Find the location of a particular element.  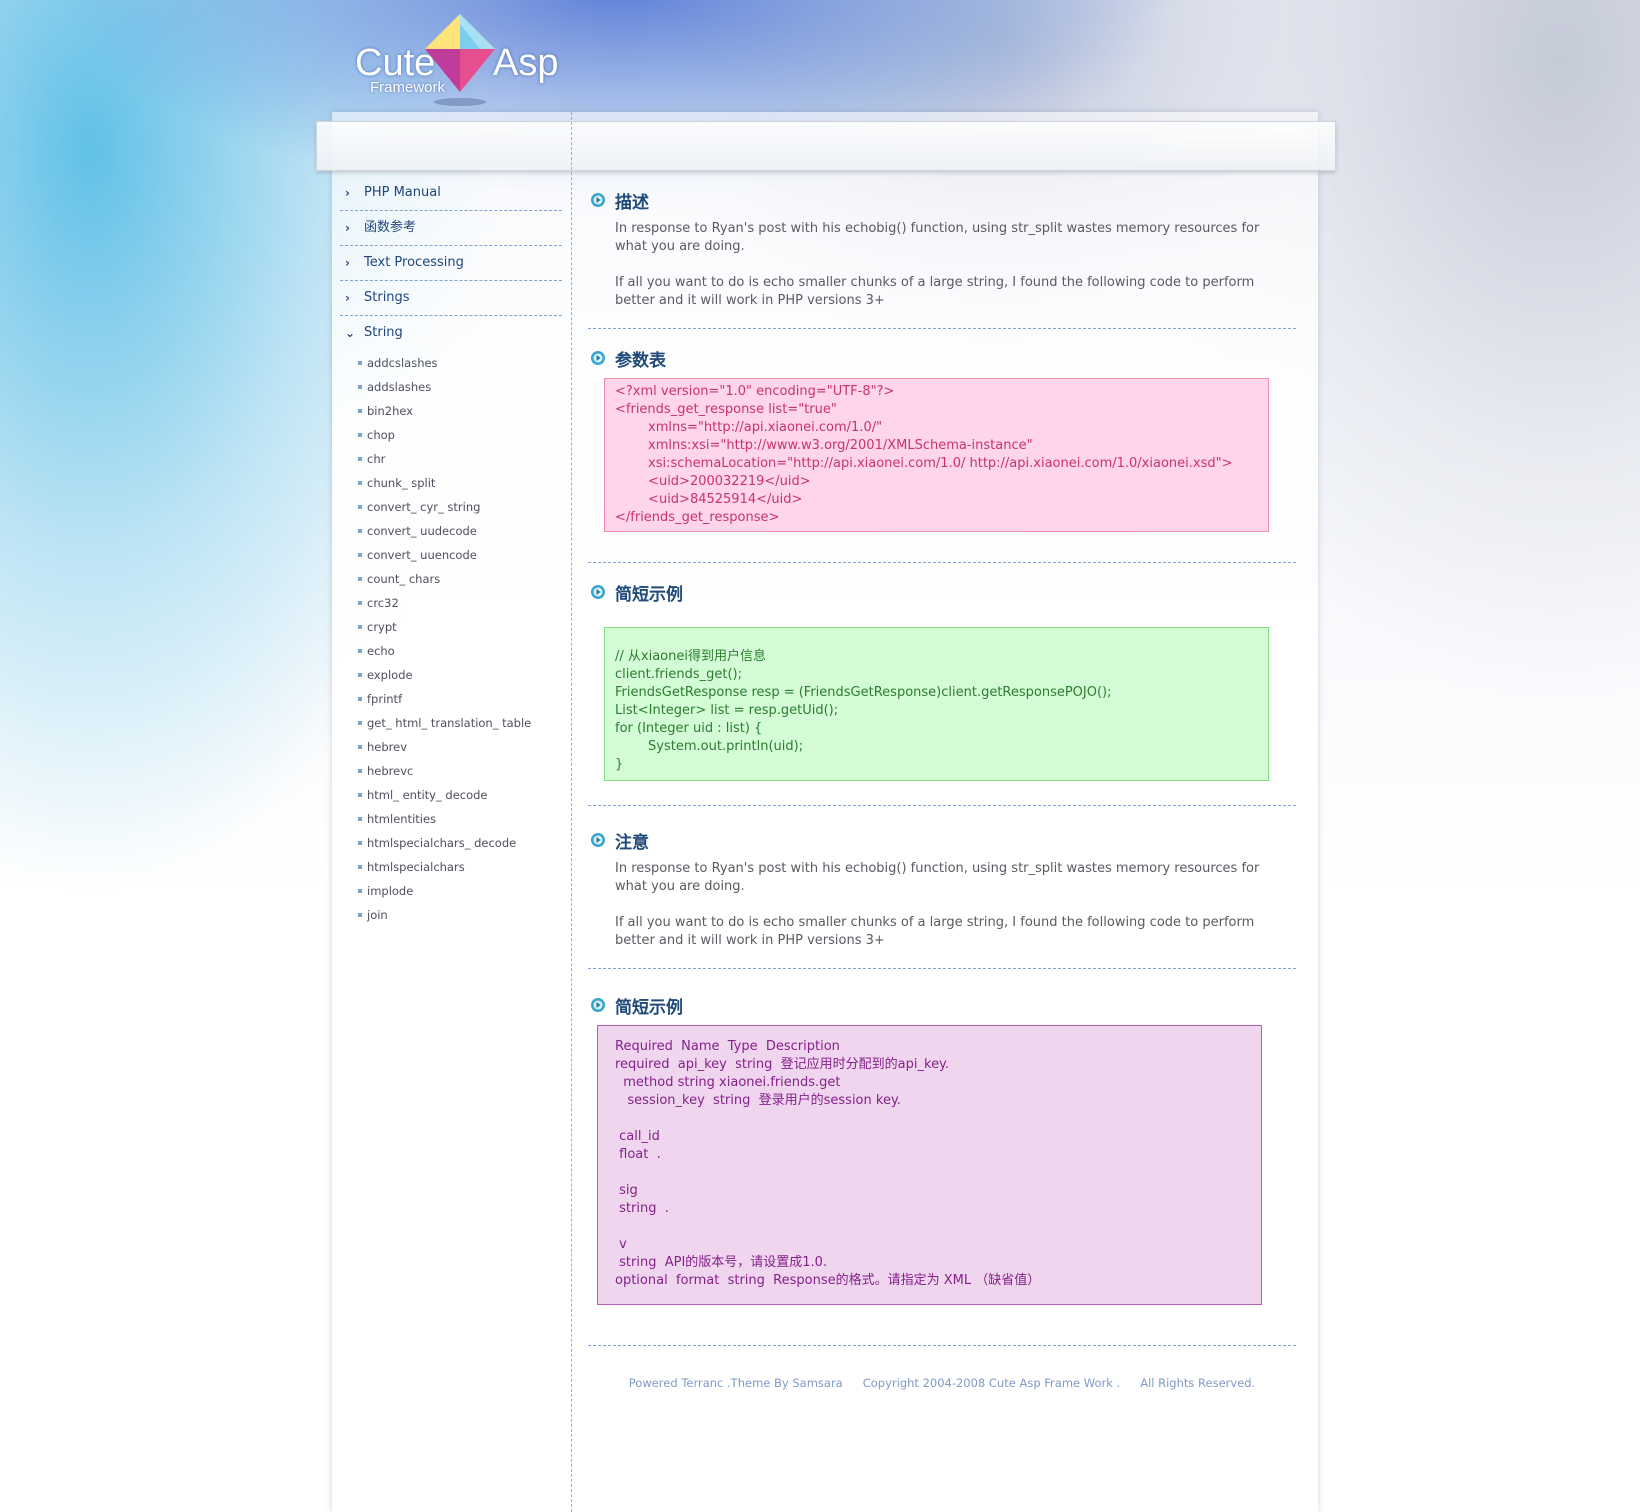

footer-rights: All Rights Reserved. is located at coordinates (1198, 1383).